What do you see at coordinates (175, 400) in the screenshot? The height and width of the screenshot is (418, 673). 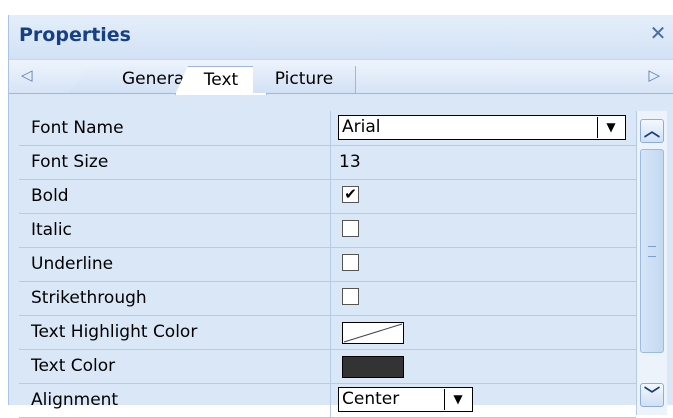 I see `property-label: Alignment` at bounding box center [175, 400].